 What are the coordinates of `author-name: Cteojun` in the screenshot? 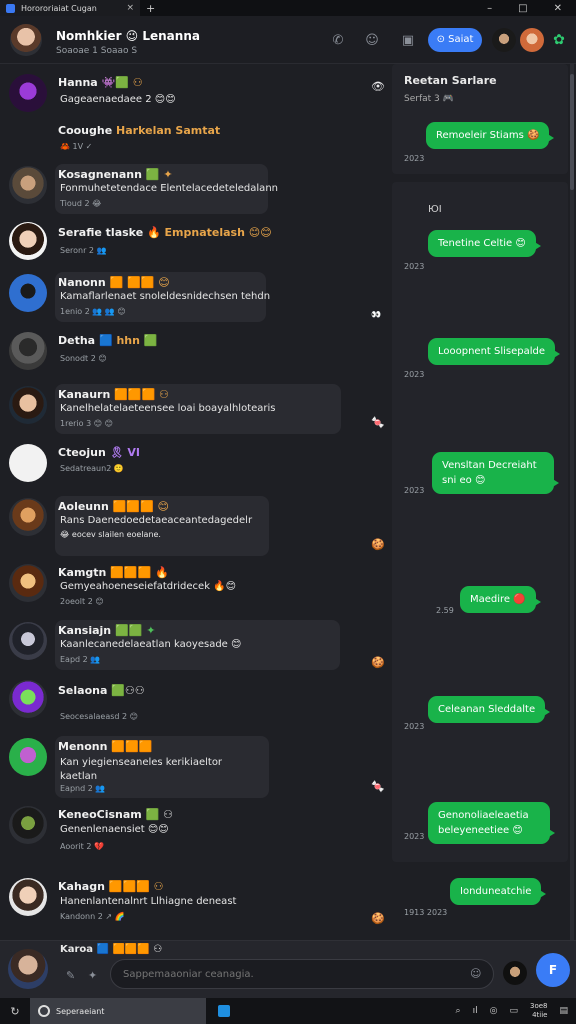 It's located at (82, 452).